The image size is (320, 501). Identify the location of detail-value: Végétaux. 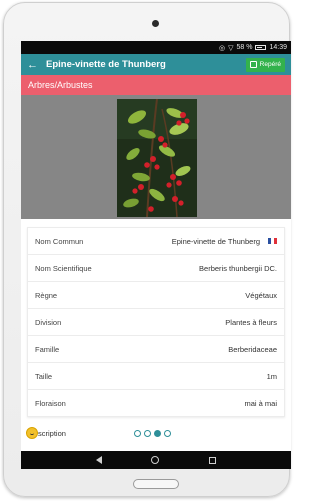
(261, 295).